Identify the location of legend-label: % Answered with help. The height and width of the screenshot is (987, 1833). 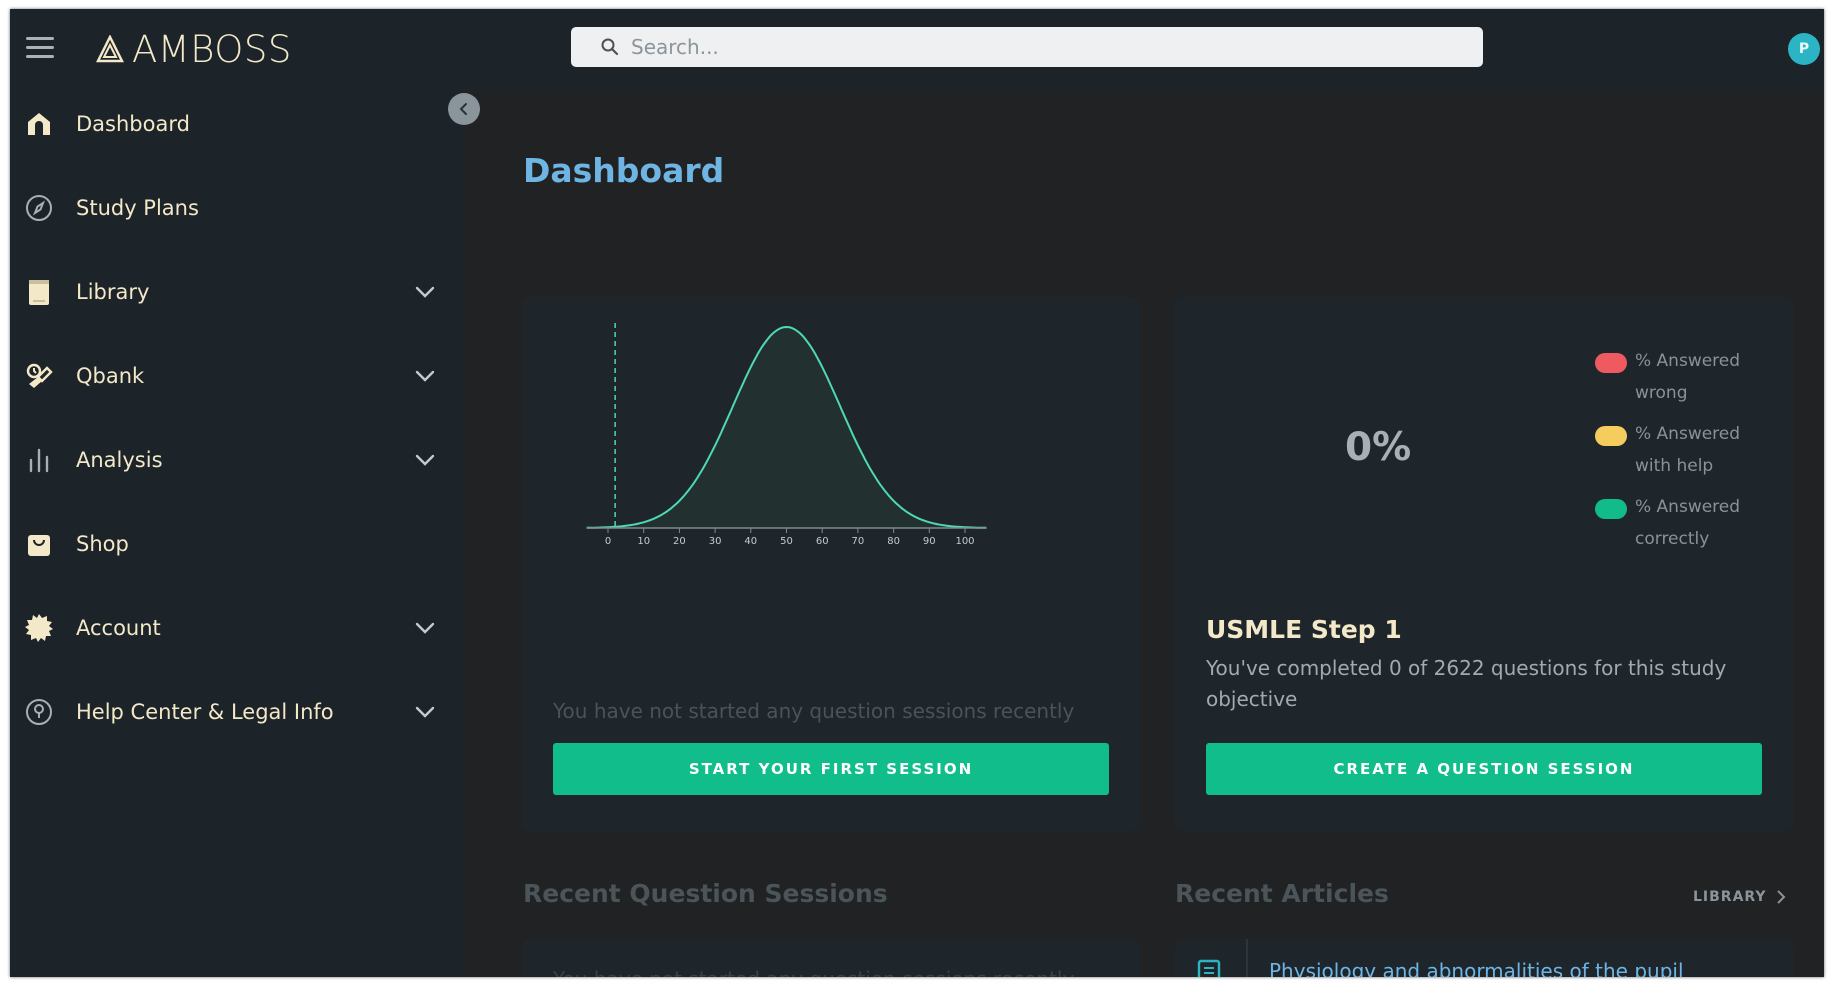
(1688, 450).